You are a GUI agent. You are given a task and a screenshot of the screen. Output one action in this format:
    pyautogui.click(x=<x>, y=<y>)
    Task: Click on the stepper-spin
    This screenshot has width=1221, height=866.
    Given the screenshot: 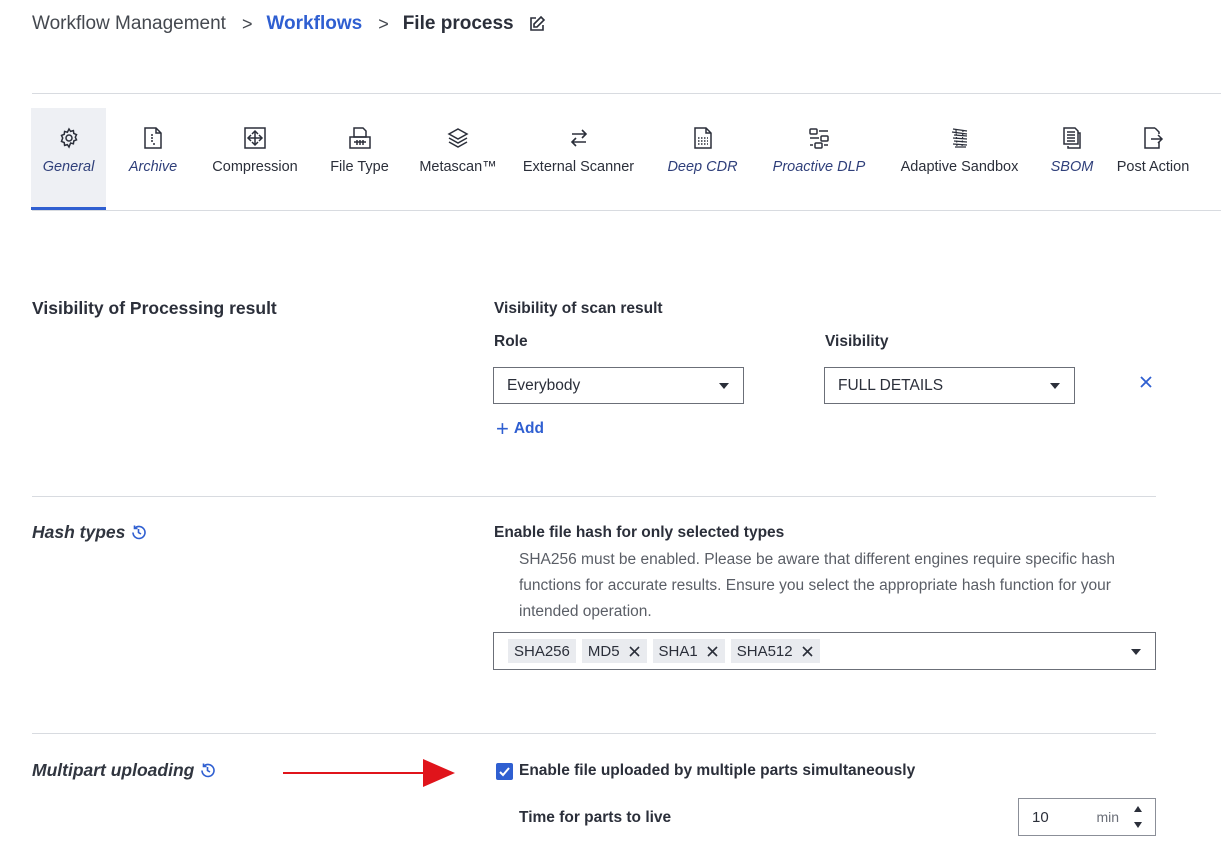 What is the action you would take?
    pyautogui.click(x=1138, y=817)
    